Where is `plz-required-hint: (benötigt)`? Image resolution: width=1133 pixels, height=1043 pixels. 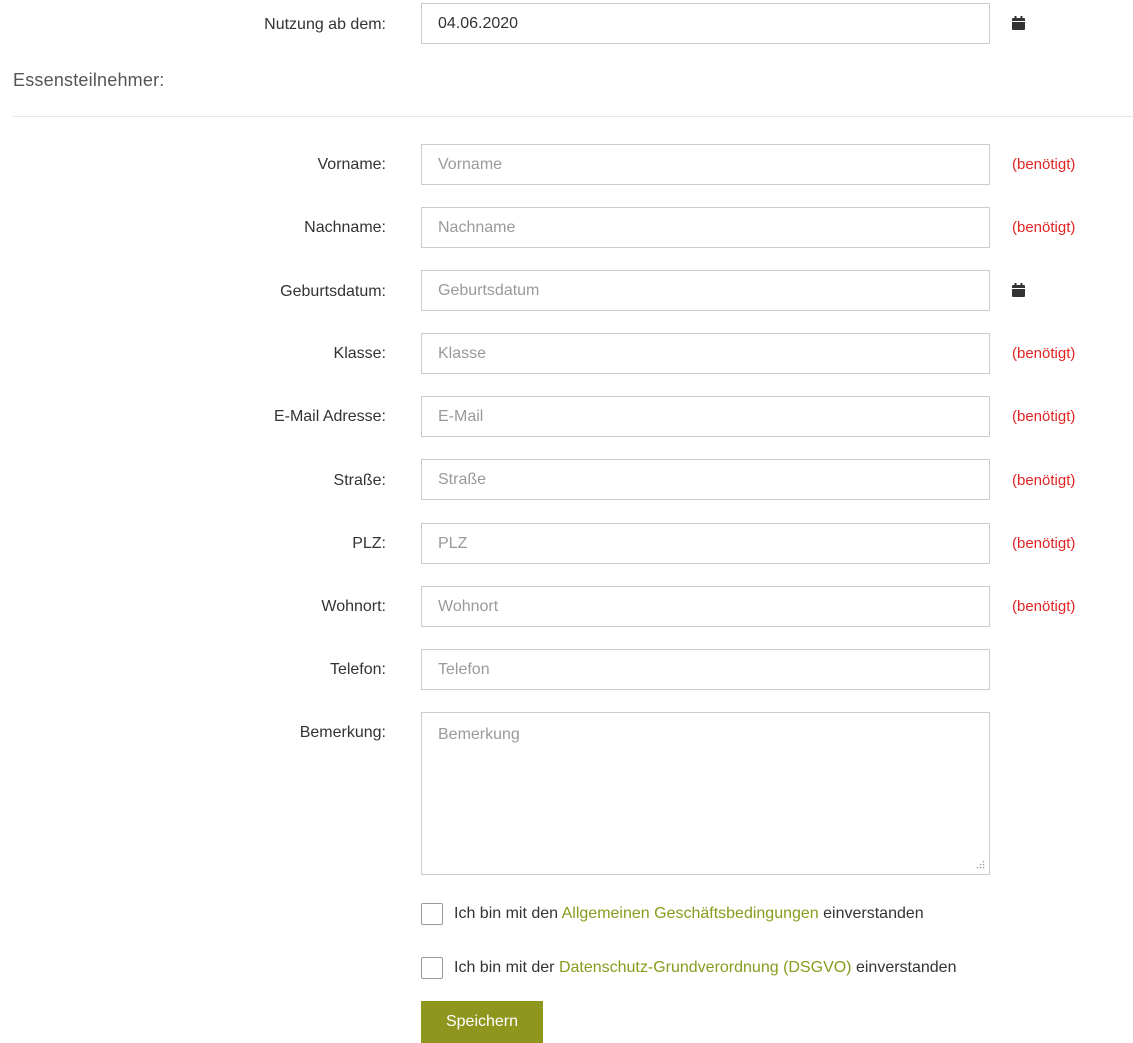
plz-required-hint: (benötigt) is located at coordinates (1044, 543).